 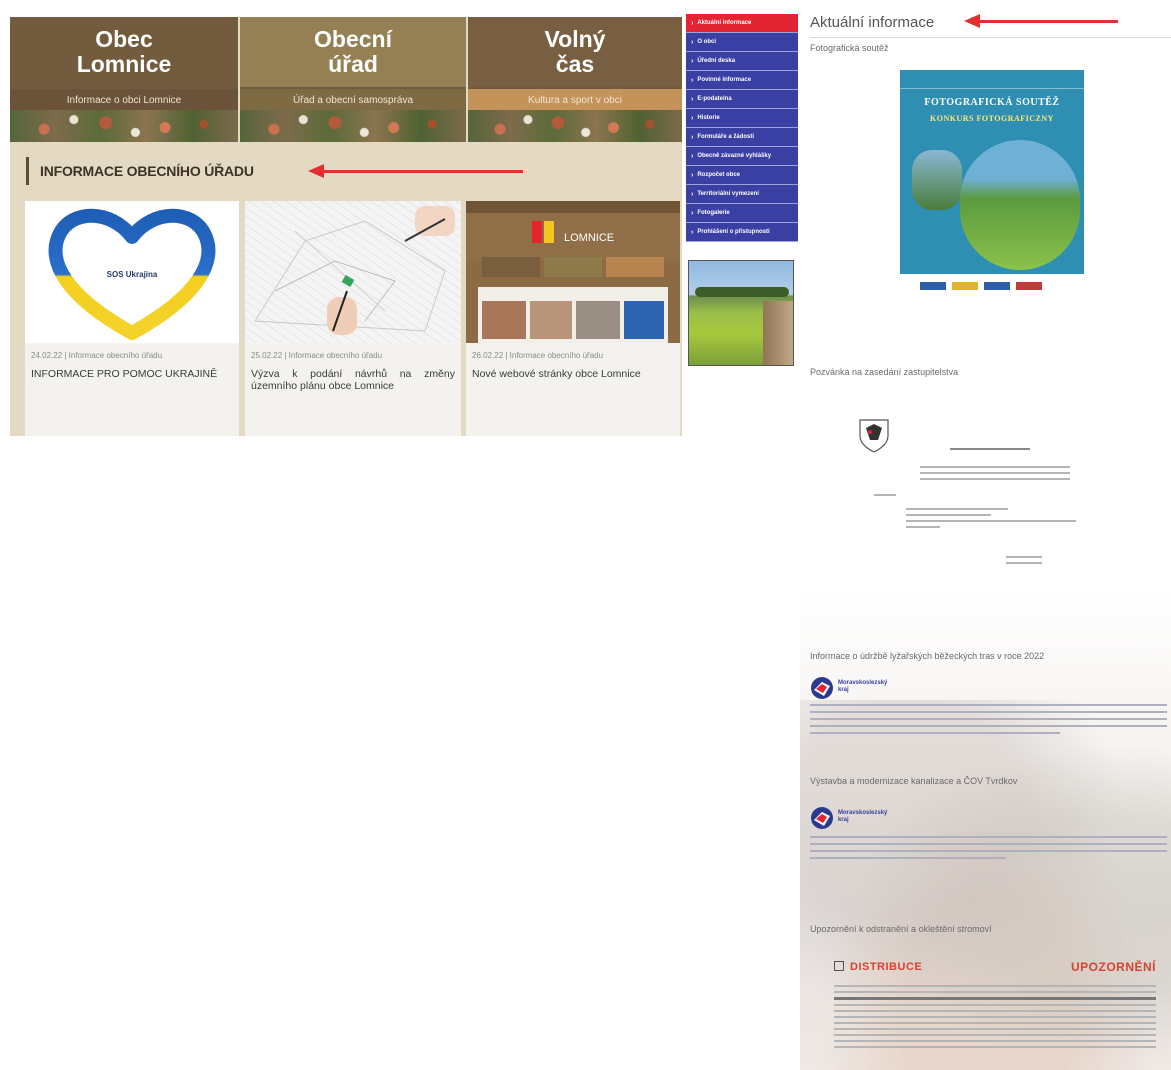 What do you see at coordinates (132, 374) in the screenshot?
I see `card-title: INFORMACE PRO POMOC UKRAJINĚ` at bounding box center [132, 374].